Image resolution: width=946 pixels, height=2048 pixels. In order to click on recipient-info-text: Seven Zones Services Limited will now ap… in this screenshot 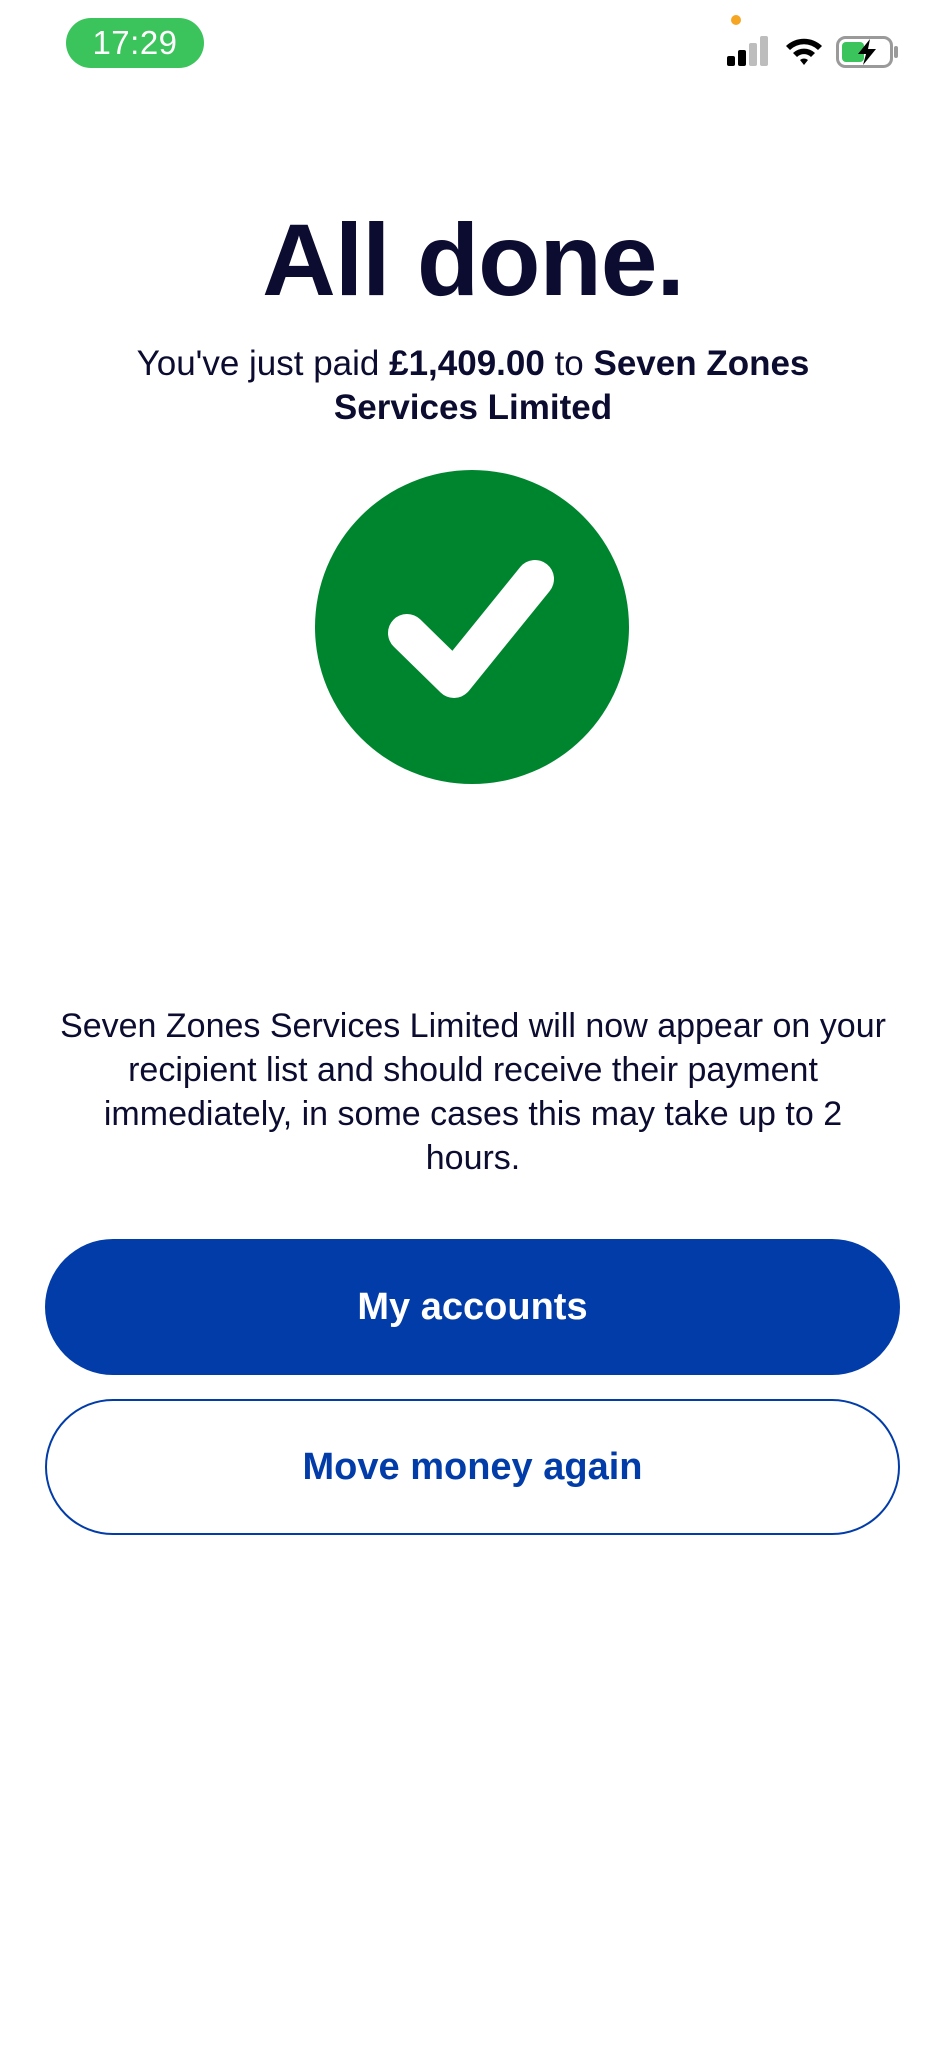, I will do `click(473, 1092)`.